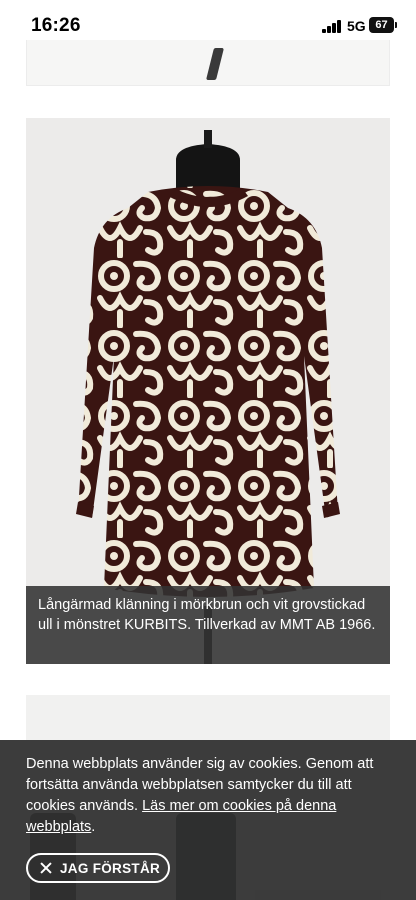  What do you see at coordinates (332, 26) in the screenshot?
I see `cellular-signal-icon` at bounding box center [332, 26].